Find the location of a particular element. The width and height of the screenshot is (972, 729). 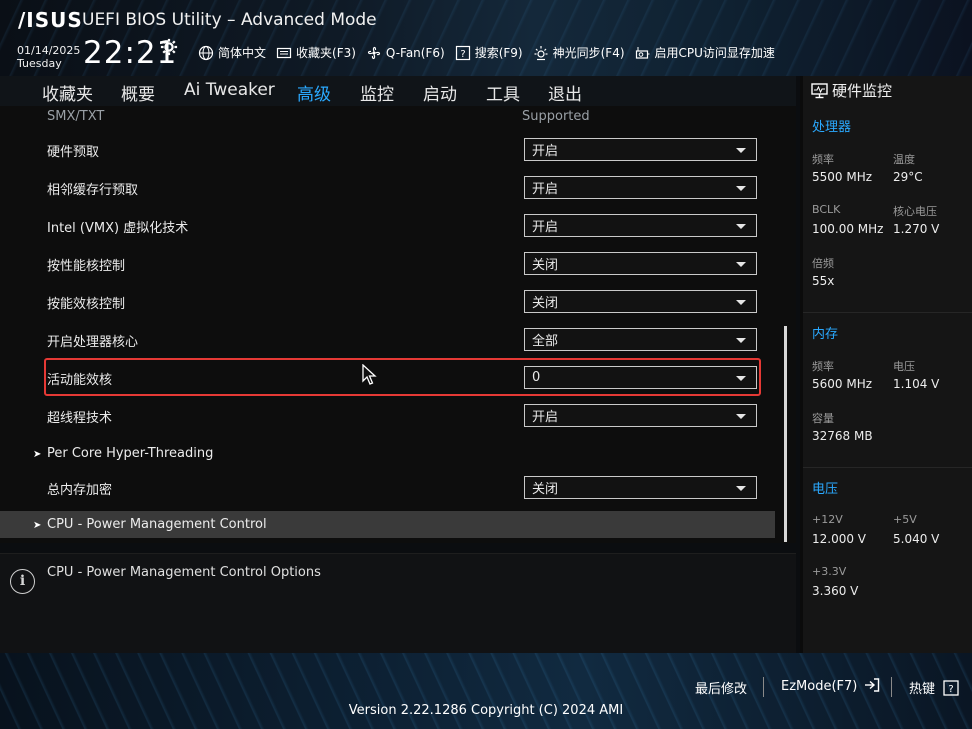

v5-label: +5V is located at coordinates (905, 519).